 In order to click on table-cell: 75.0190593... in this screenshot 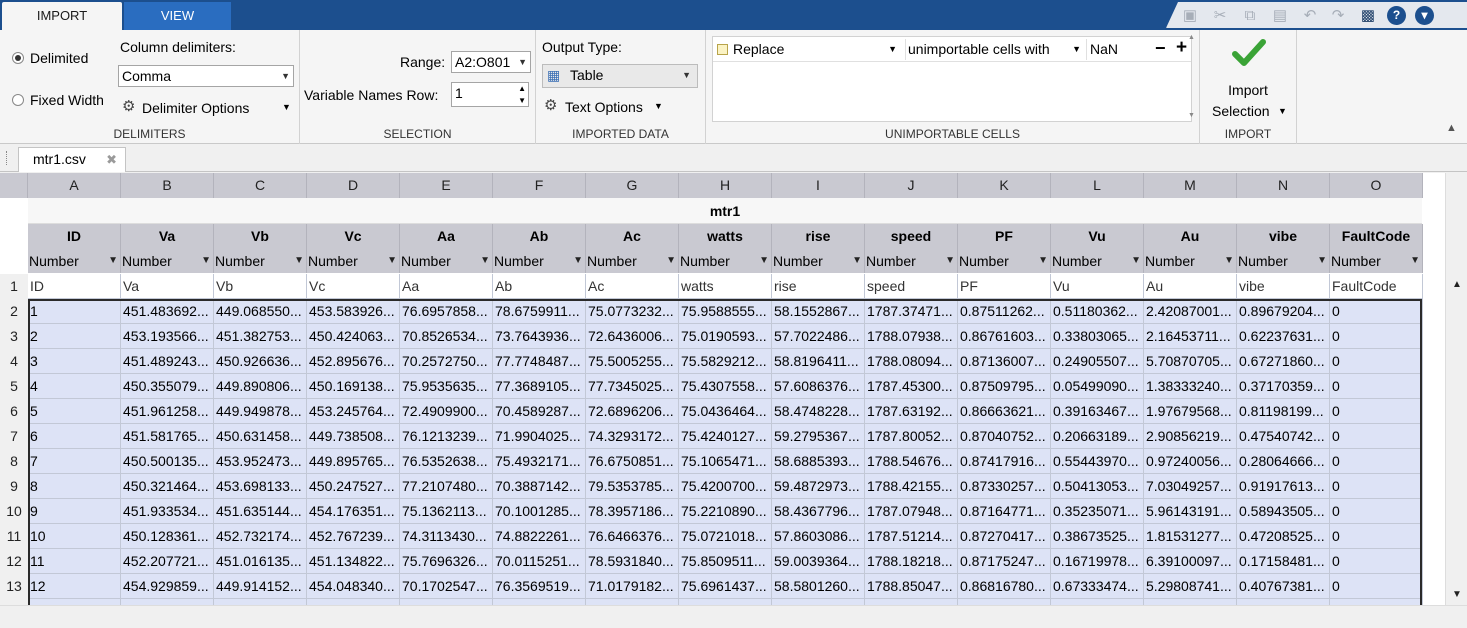, I will do `click(725, 336)`.